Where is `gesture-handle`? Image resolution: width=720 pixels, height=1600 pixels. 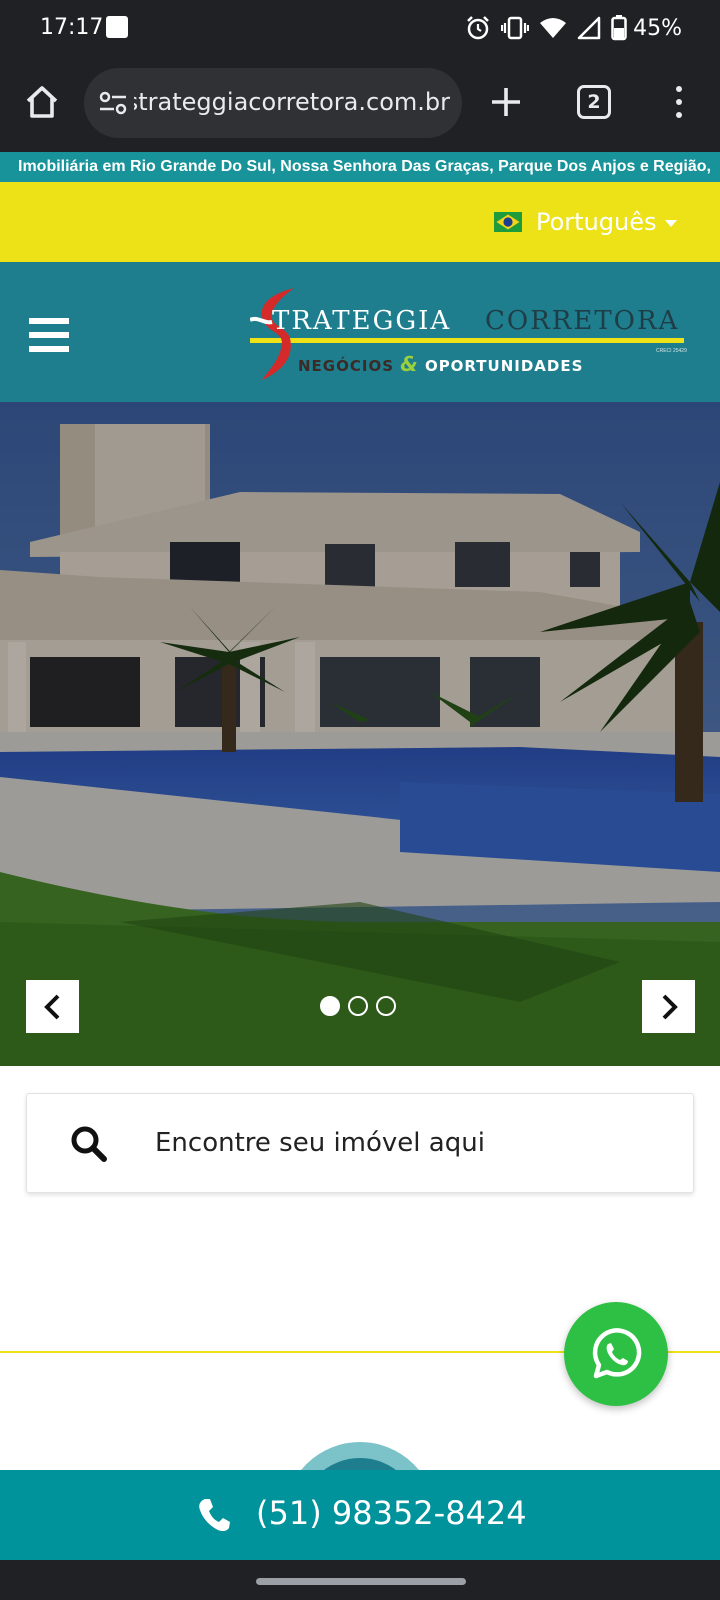 gesture-handle is located at coordinates (361, 1581).